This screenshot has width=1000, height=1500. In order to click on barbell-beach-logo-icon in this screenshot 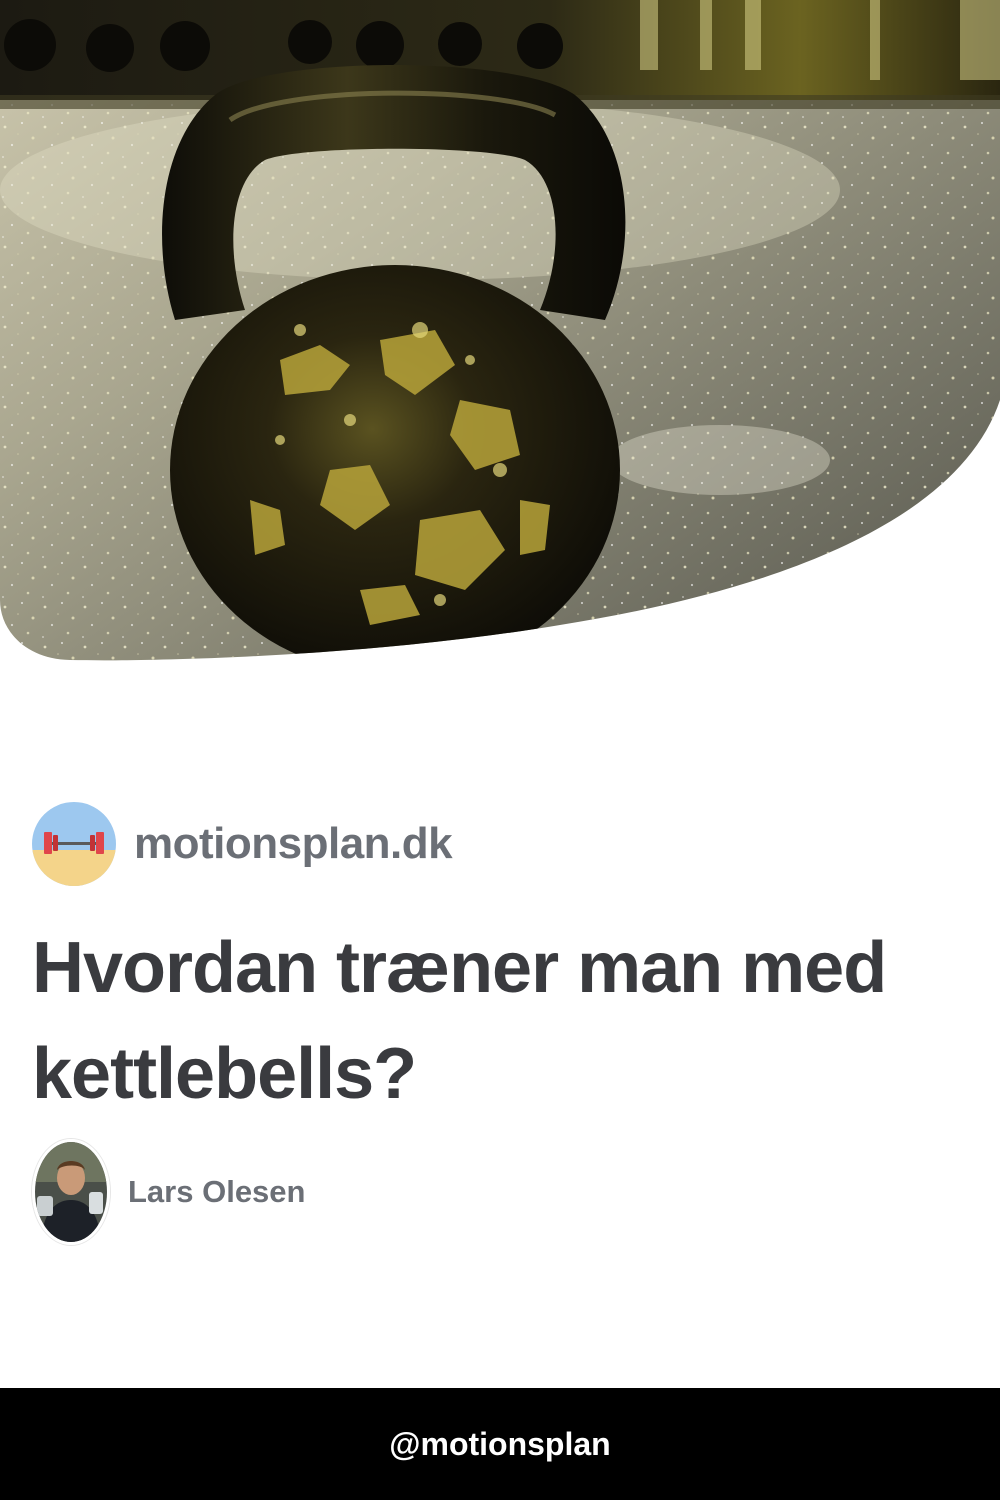, I will do `click(74, 844)`.